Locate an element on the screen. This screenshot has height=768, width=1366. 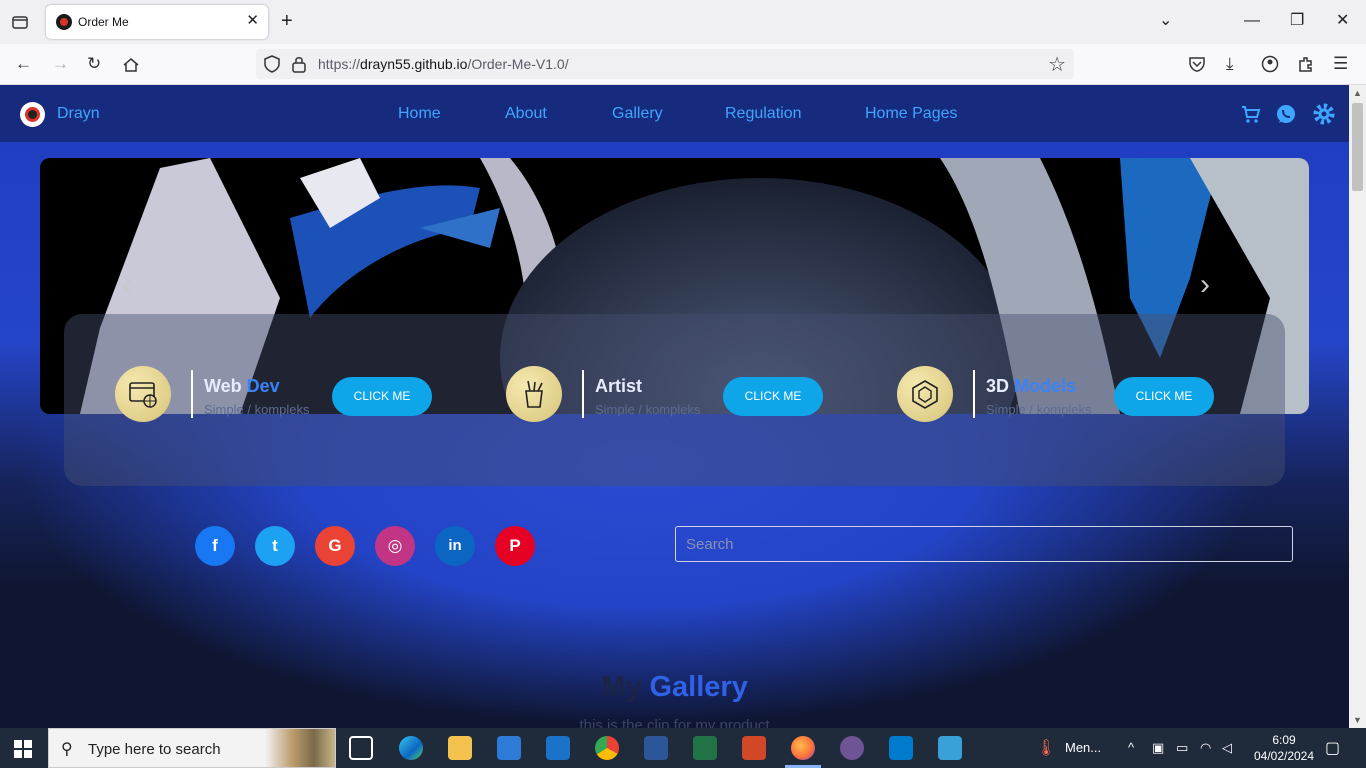
nav-link-home-pages: Home Pages is located at coordinates (911, 114).